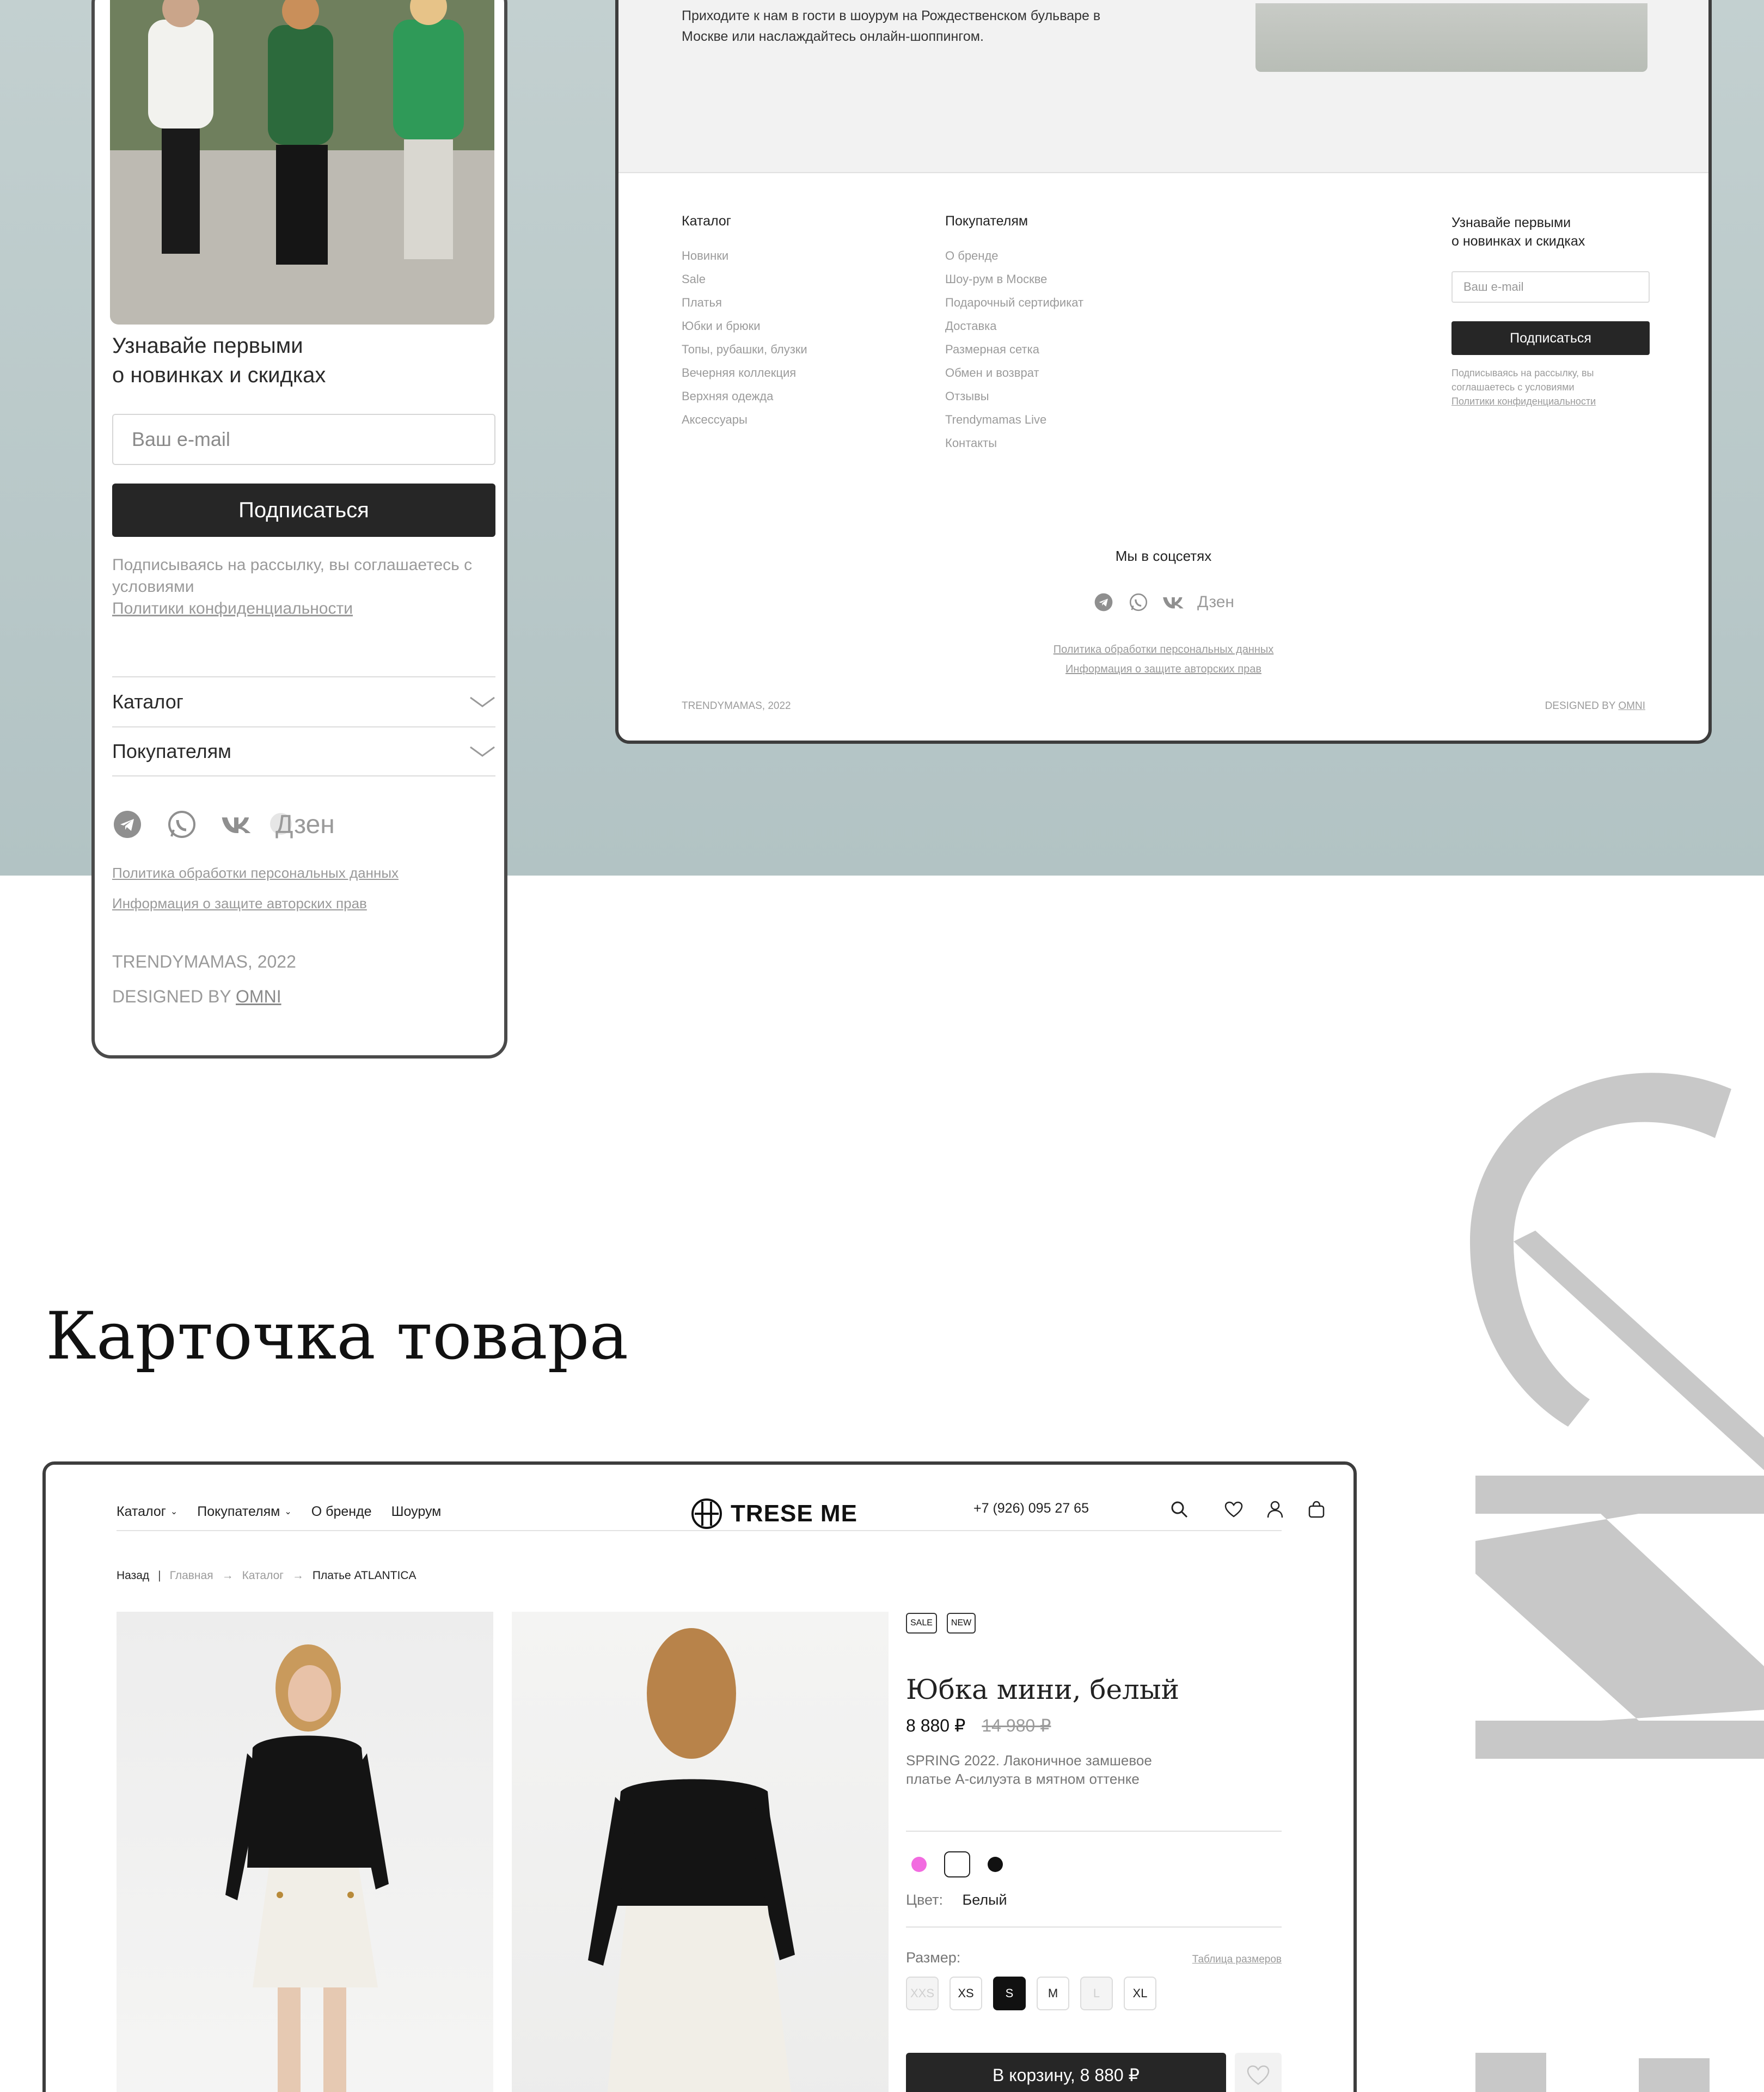 This screenshot has height=2092, width=1764. What do you see at coordinates (263, 1575) in the screenshot?
I see `breadcrumb-catalog: Каталог` at bounding box center [263, 1575].